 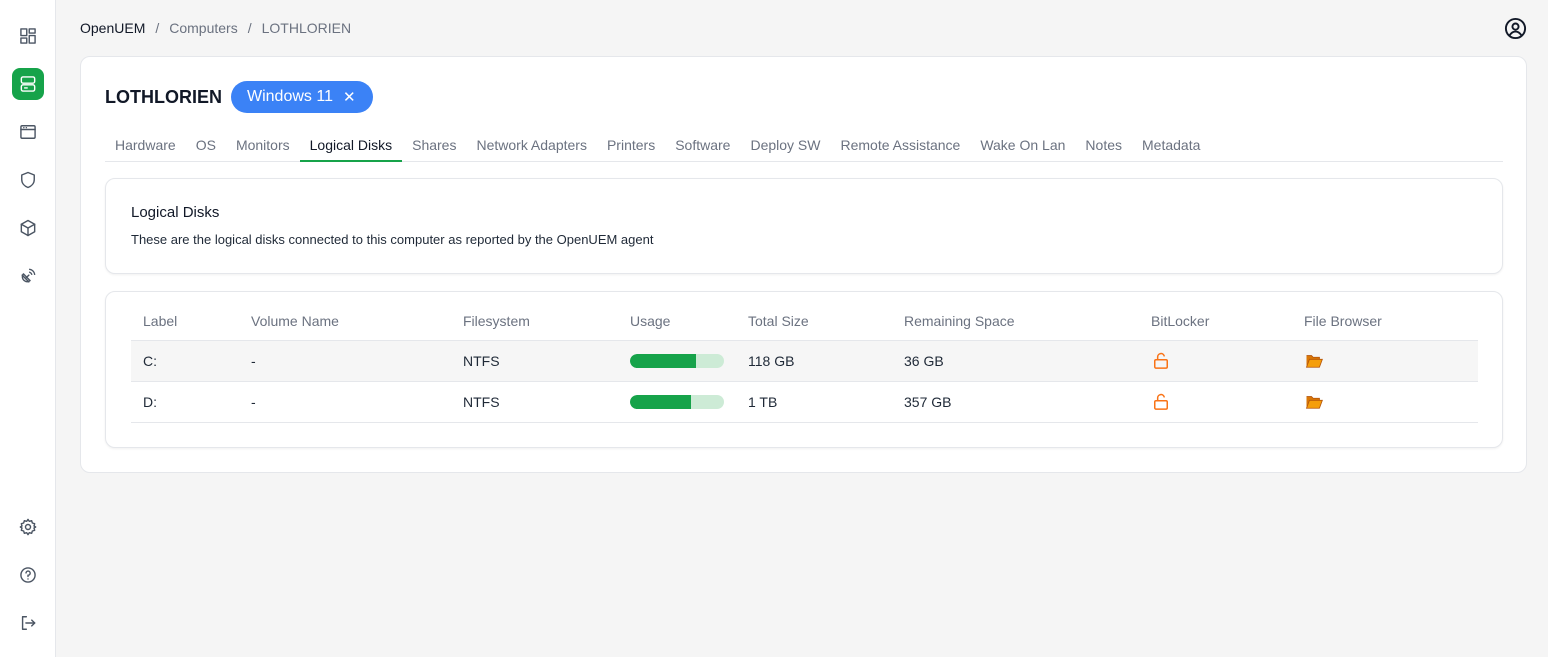 I want to click on computers-icon, so click(x=28, y=84).